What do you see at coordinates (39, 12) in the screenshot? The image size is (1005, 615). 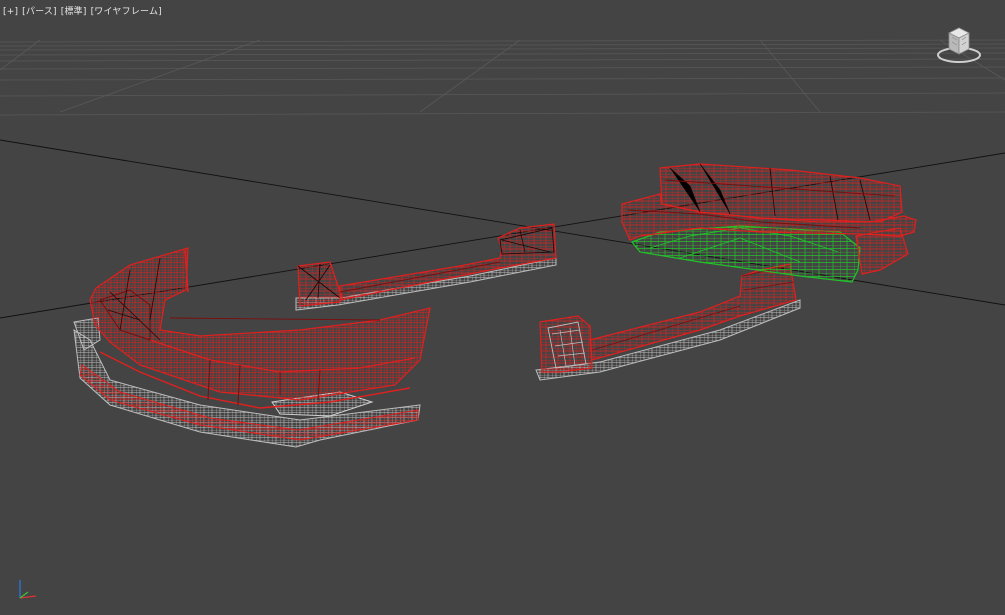 I see `viewport-menu-perspective: [パース]` at bounding box center [39, 12].